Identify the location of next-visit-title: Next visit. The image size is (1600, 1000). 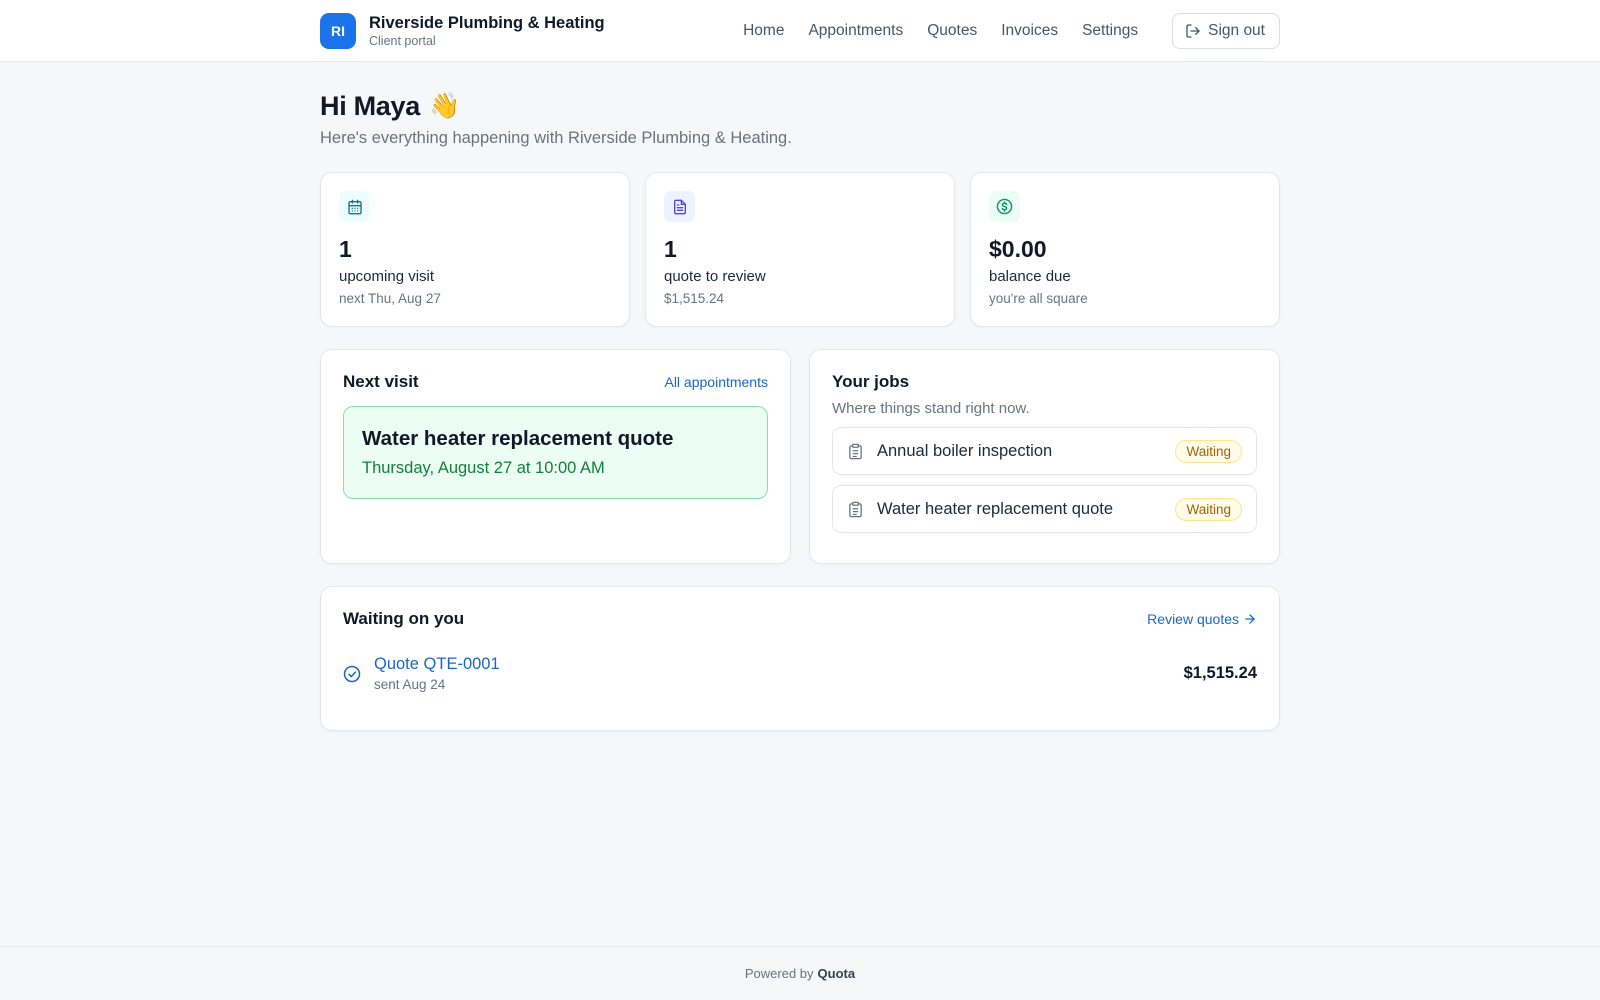
(381, 381).